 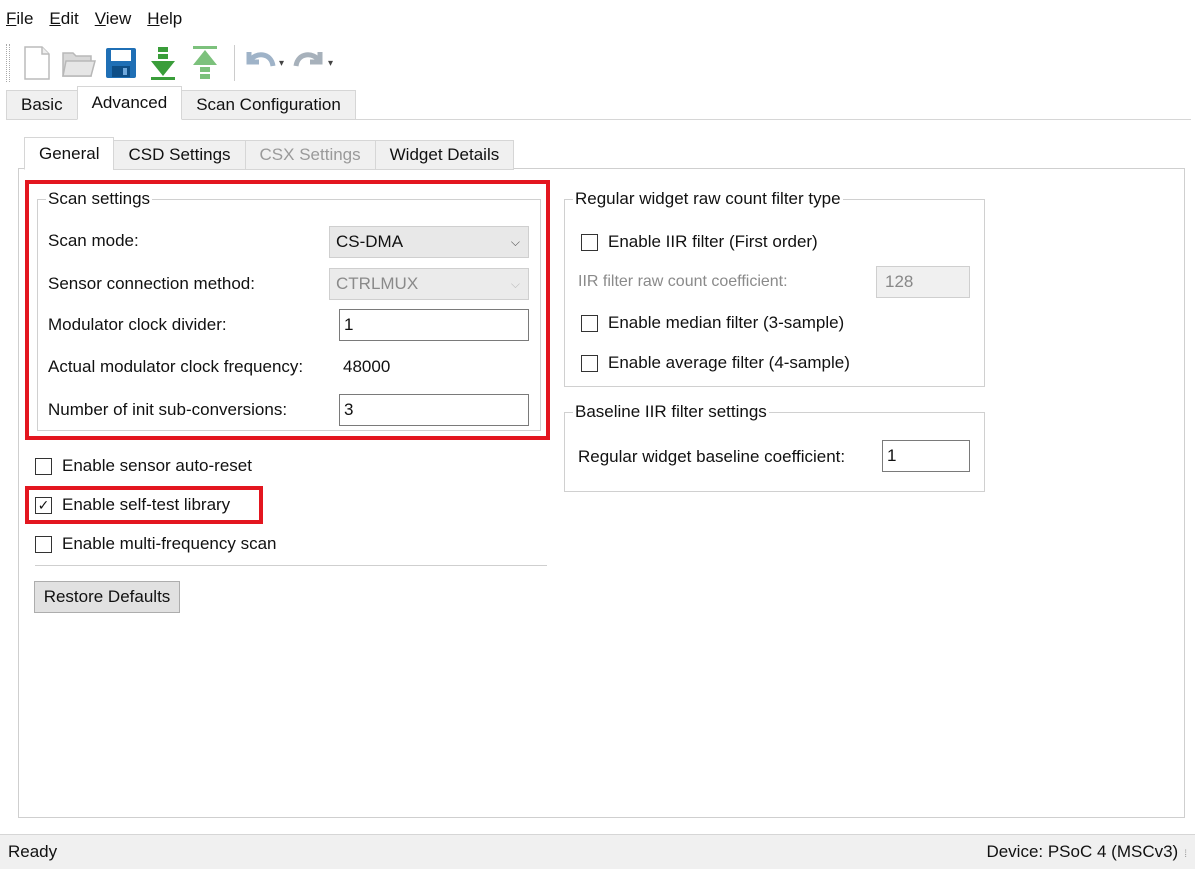 I want to click on menu-help: Help, so click(x=164, y=19).